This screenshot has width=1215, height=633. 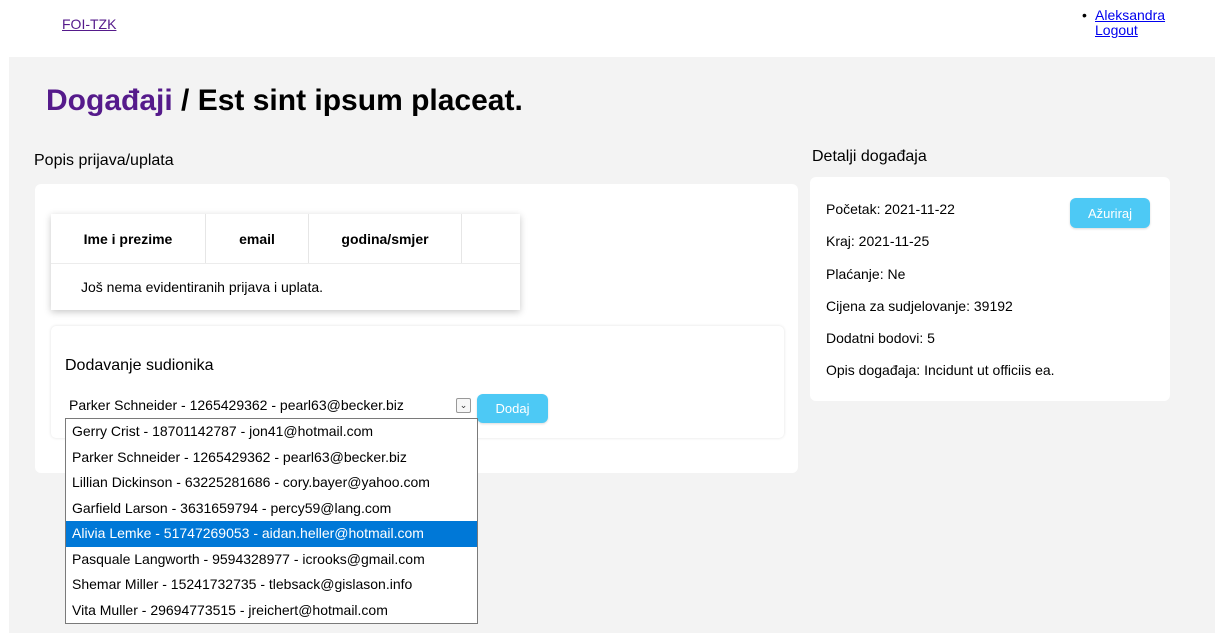 I want to click on empty-state-message: Još nema evidentiranih prijava i uplata., so click(x=202, y=287).